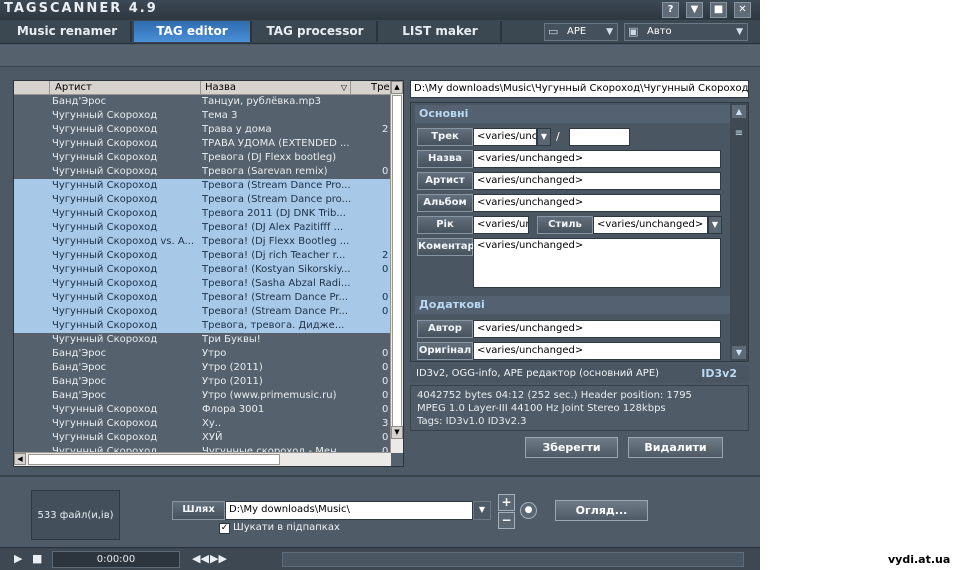 The height and width of the screenshot is (570, 960). Describe the element at coordinates (200, 559) in the screenshot. I see `rewind-icon: ◀◀` at that location.